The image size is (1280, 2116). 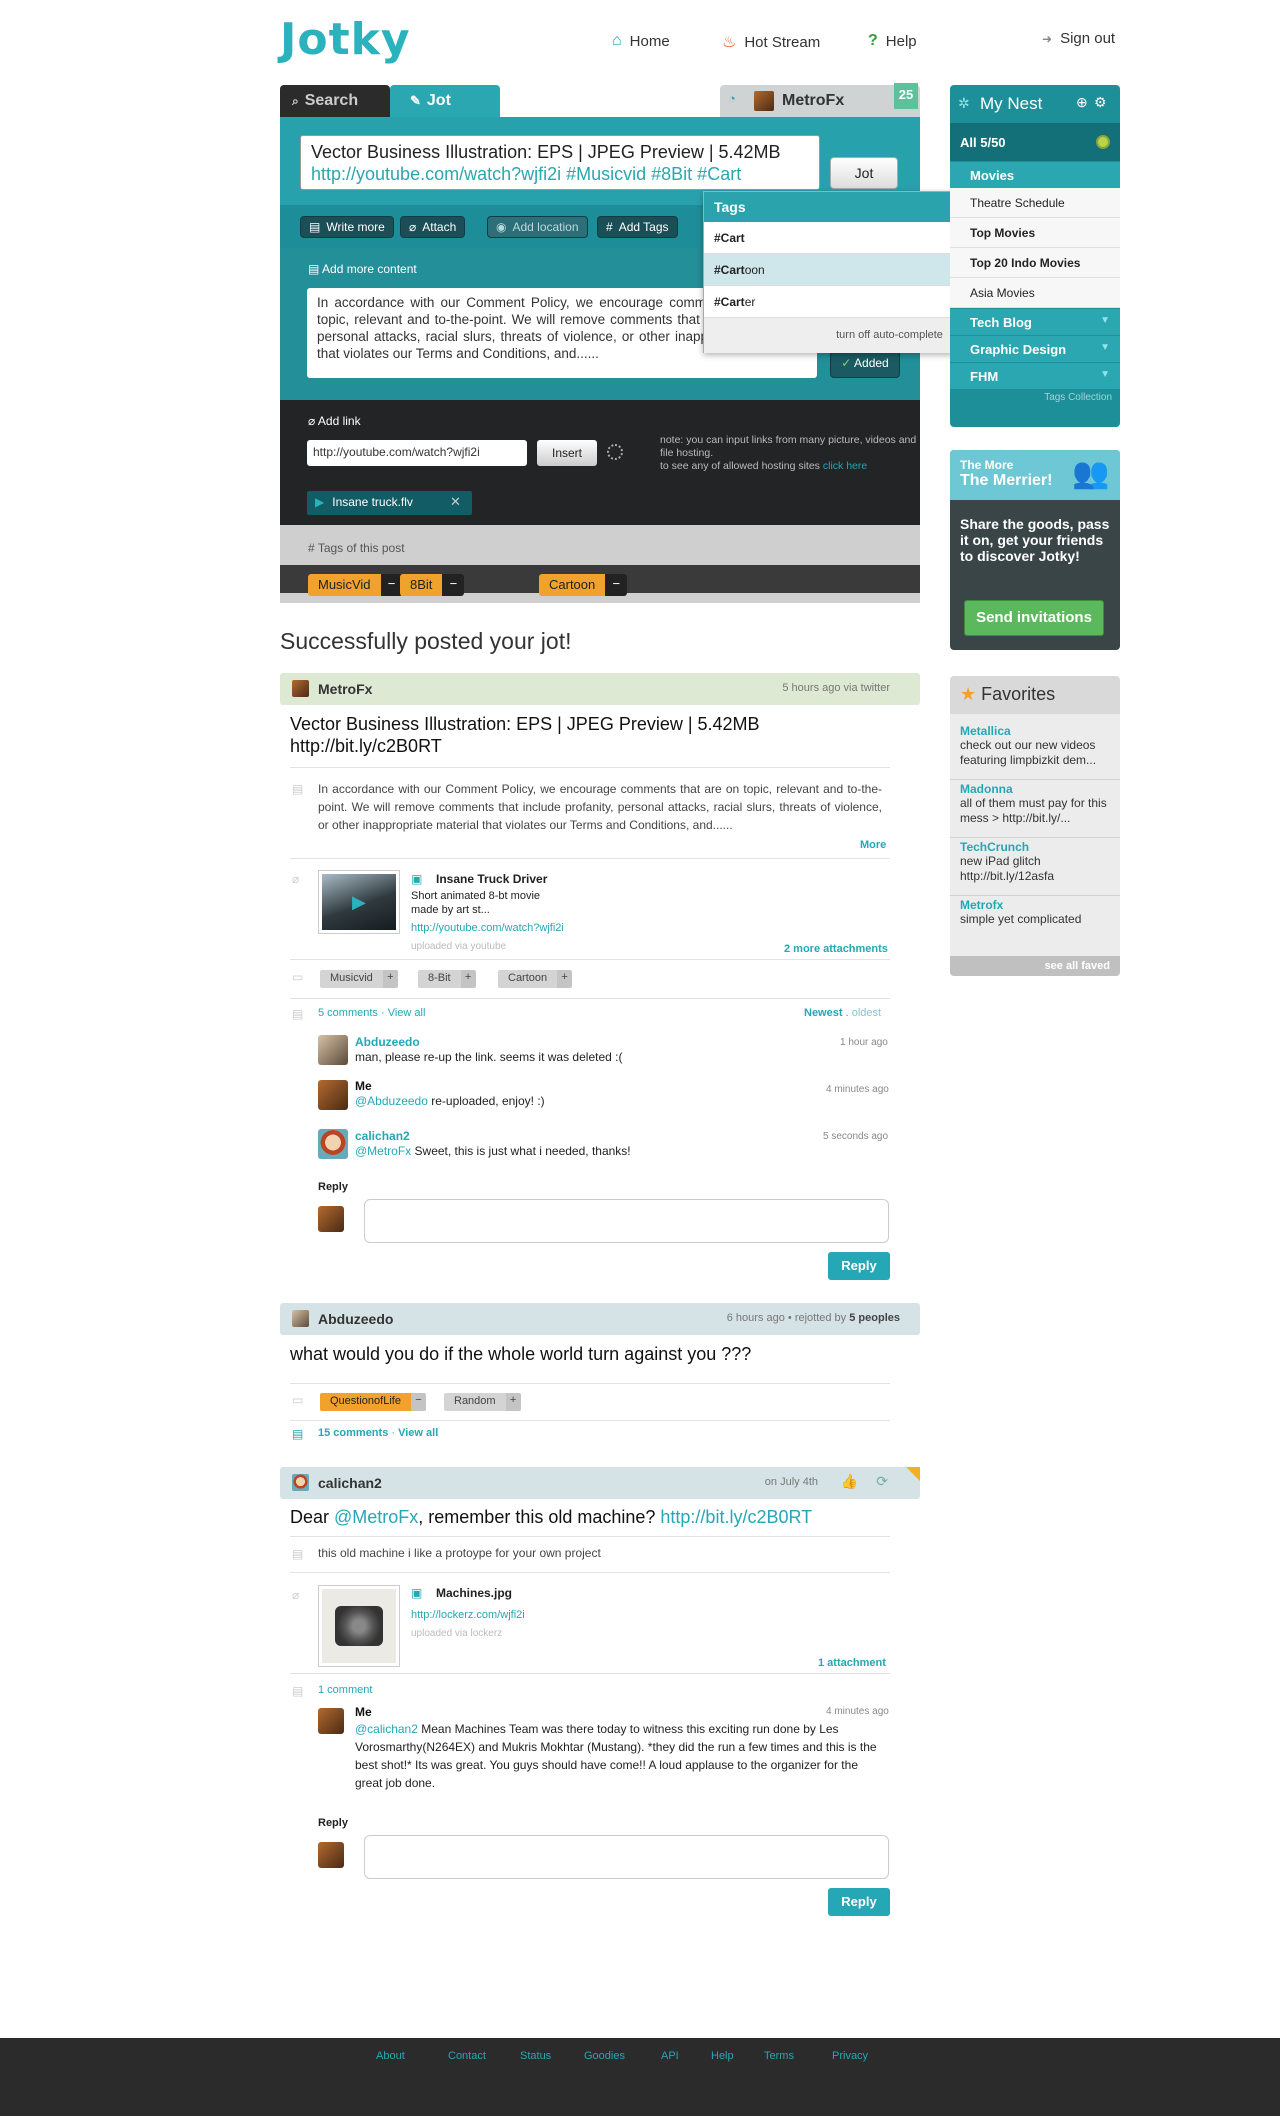 I want to click on insert-button: Insert, so click(x=567, y=453).